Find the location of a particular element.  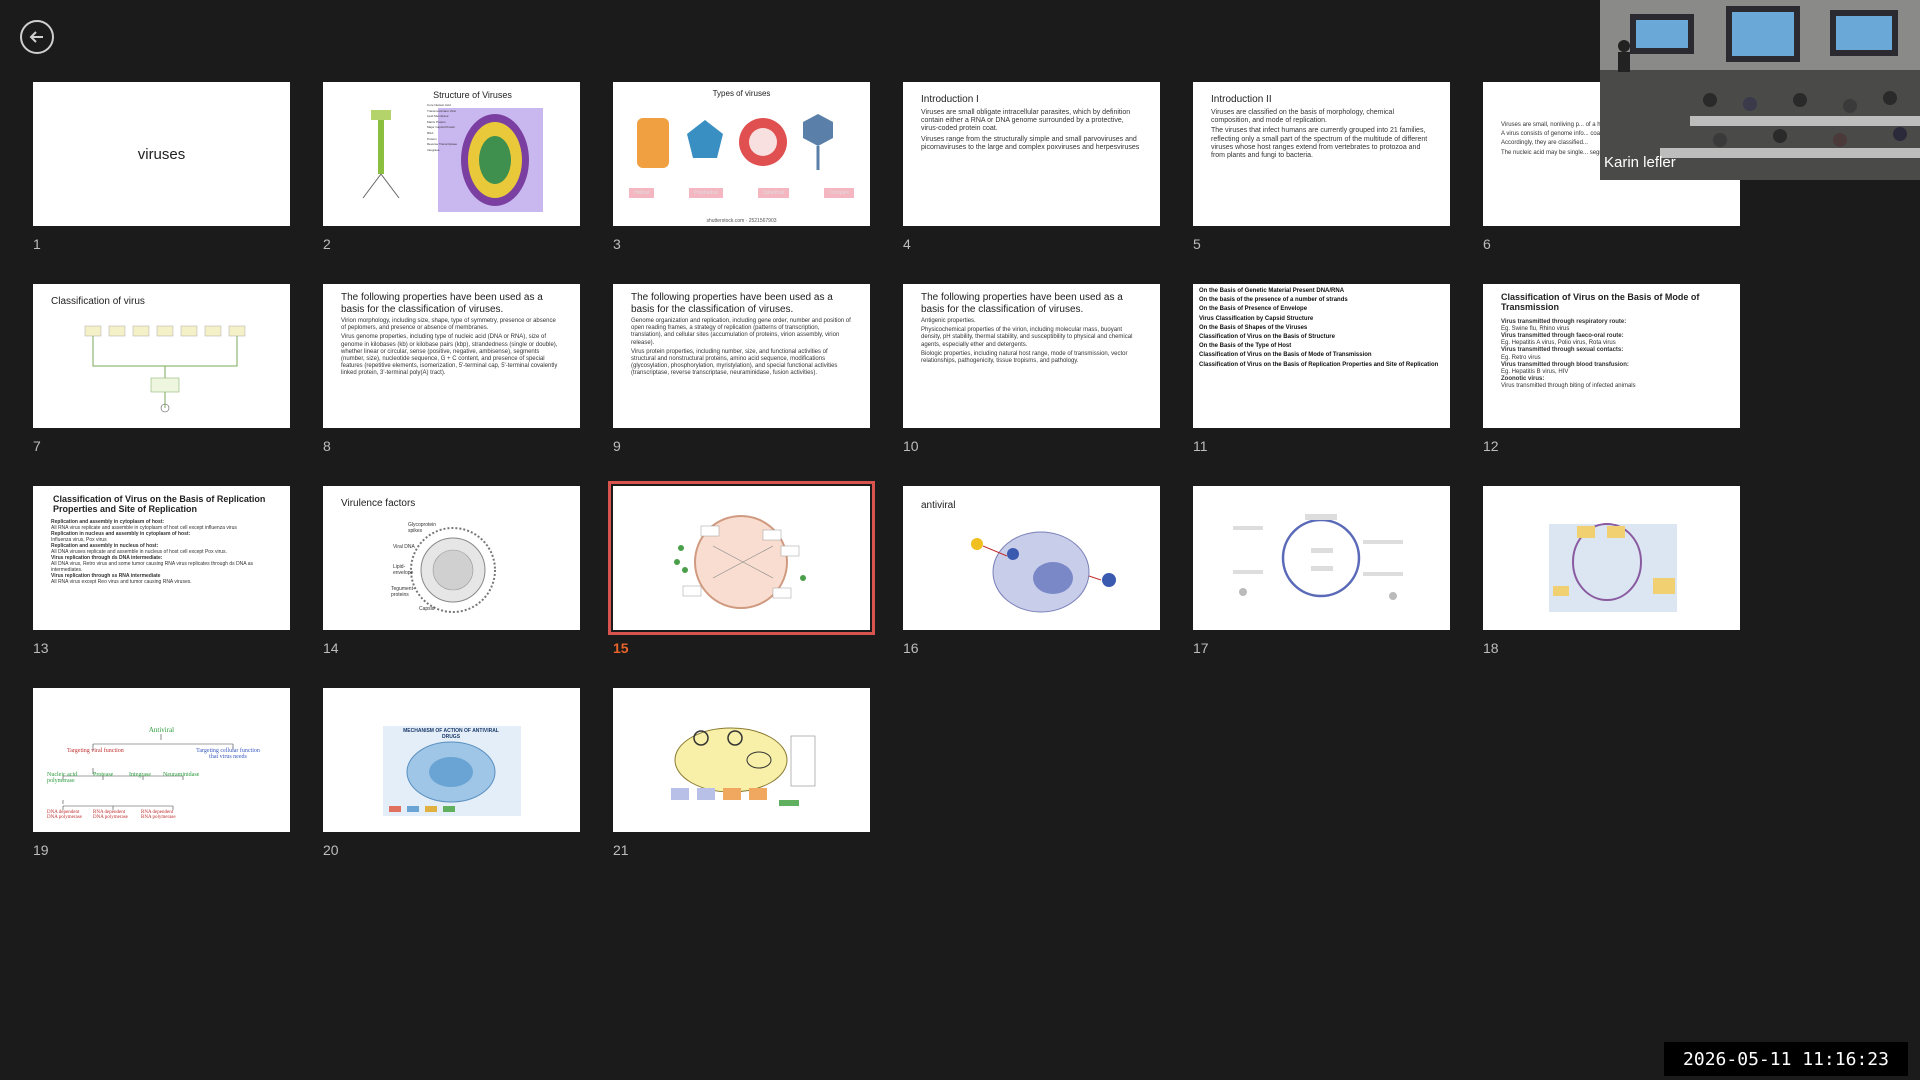

virus-type-label: Complex is located at coordinates (839, 193).